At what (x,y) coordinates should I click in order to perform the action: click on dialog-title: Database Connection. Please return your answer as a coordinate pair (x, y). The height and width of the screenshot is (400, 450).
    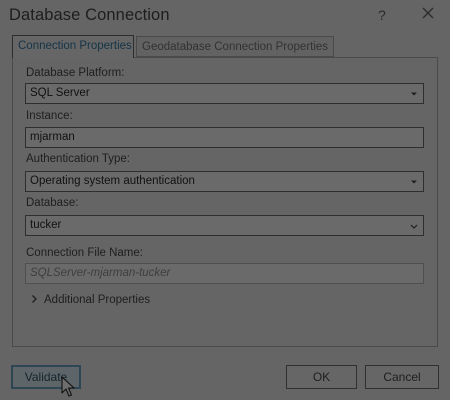
    Looking at the image, I should click on (89, 15).